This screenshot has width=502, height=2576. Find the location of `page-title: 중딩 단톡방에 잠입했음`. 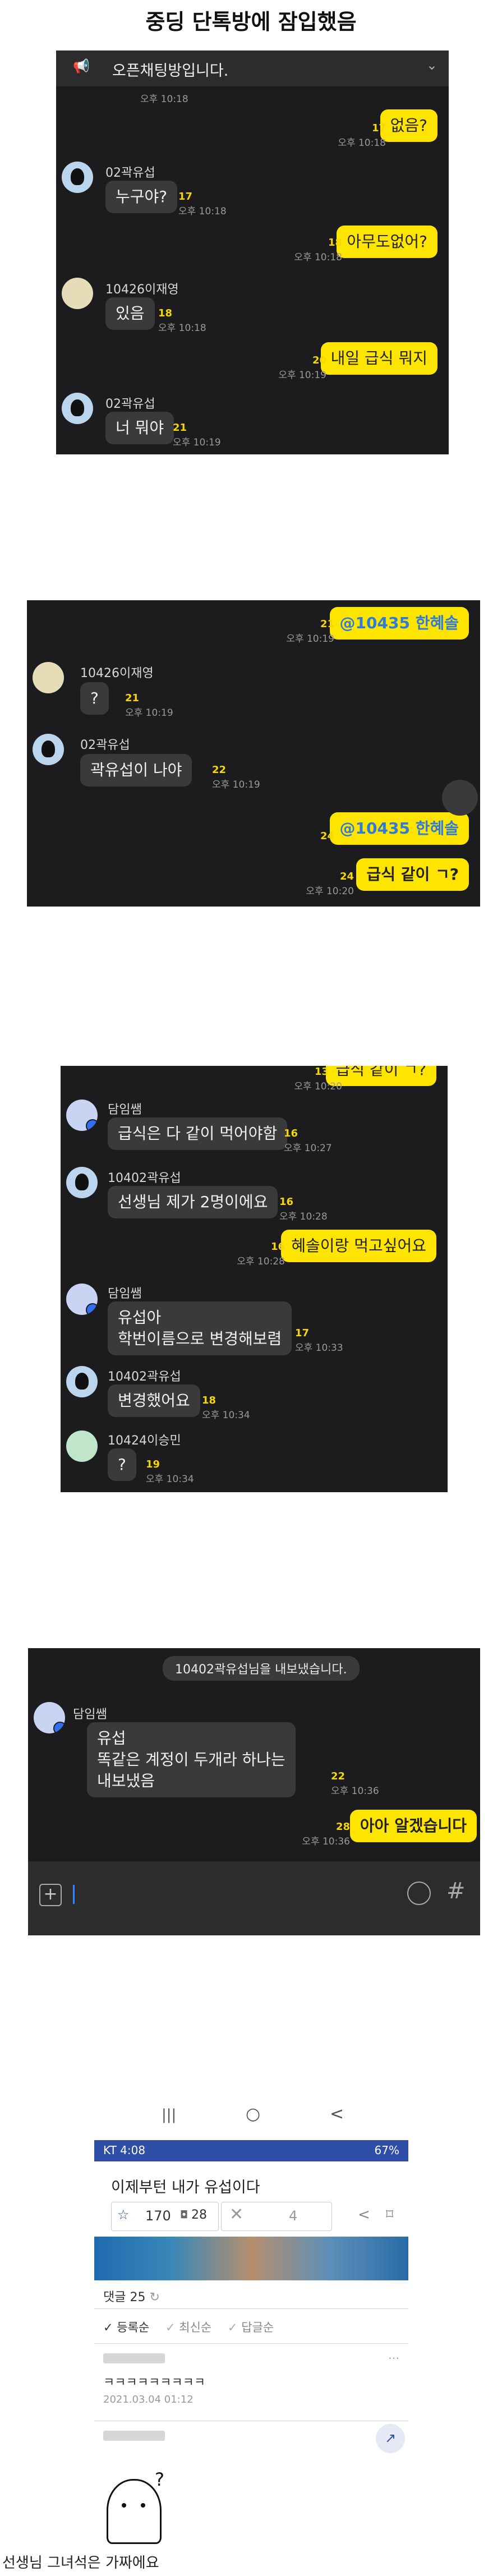

page-title: 중딩 단톡방에 잠입했음 is located at coordinates (251, 22).